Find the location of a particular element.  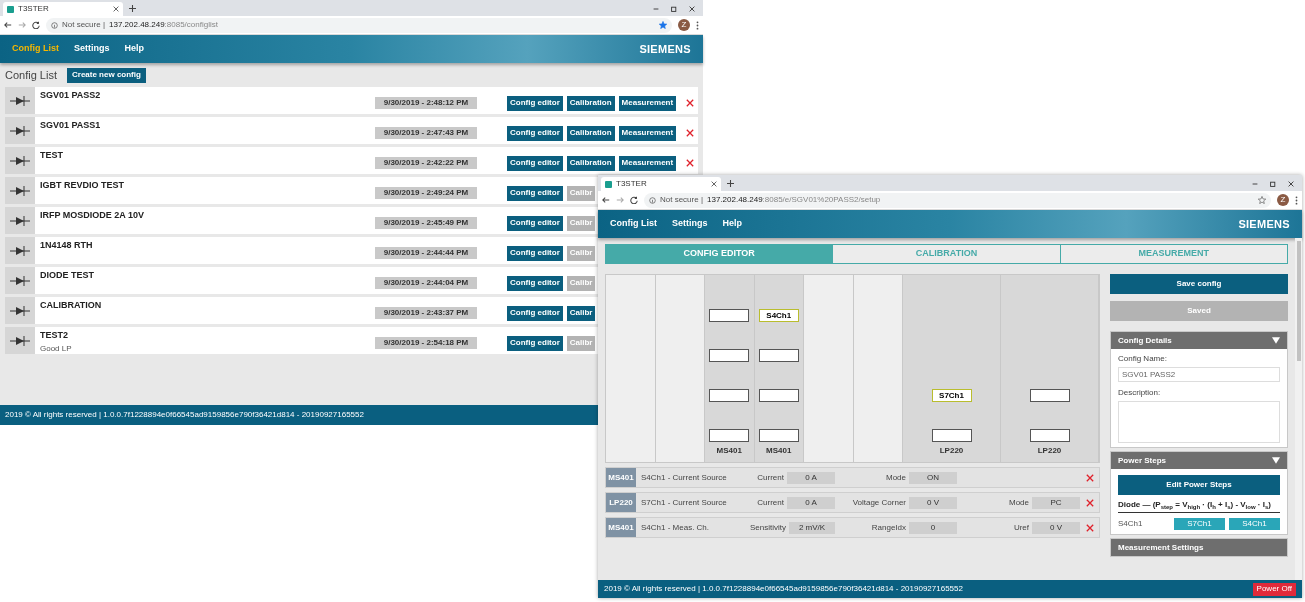

config-description: Good LP is located at coordinates (56, 348).